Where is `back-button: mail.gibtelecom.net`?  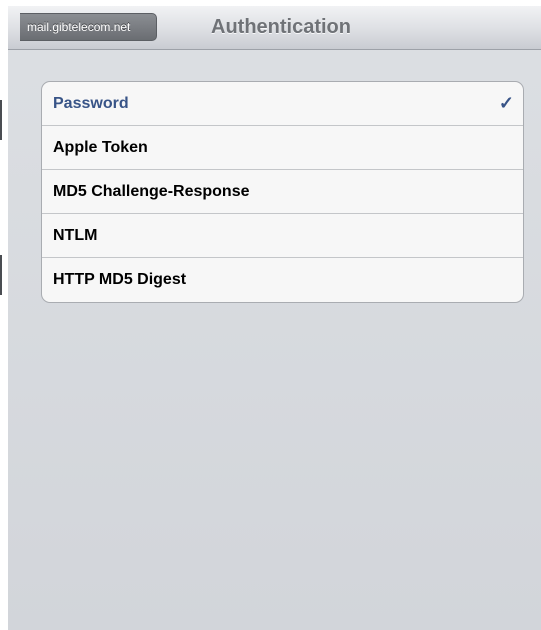 back-button: mail.gibtelecom.net is located at coordinates (88, 27).